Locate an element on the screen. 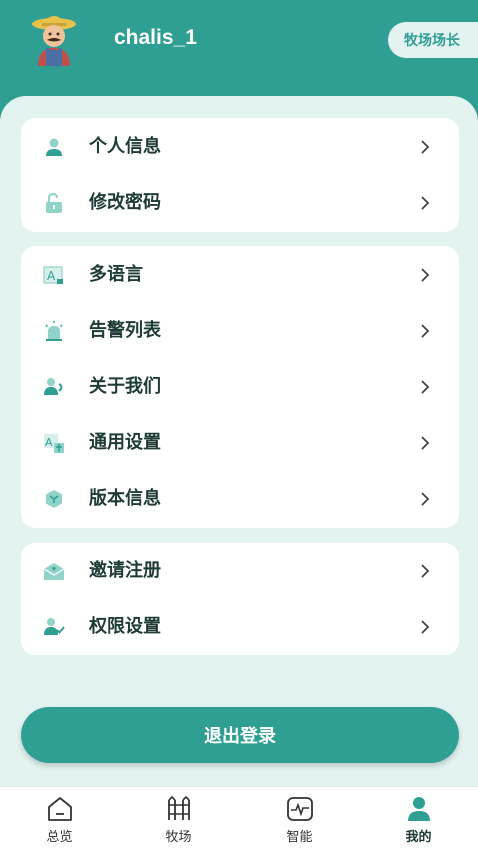  menu-item-label: 权限设置 is located at coordinates (125, 626).